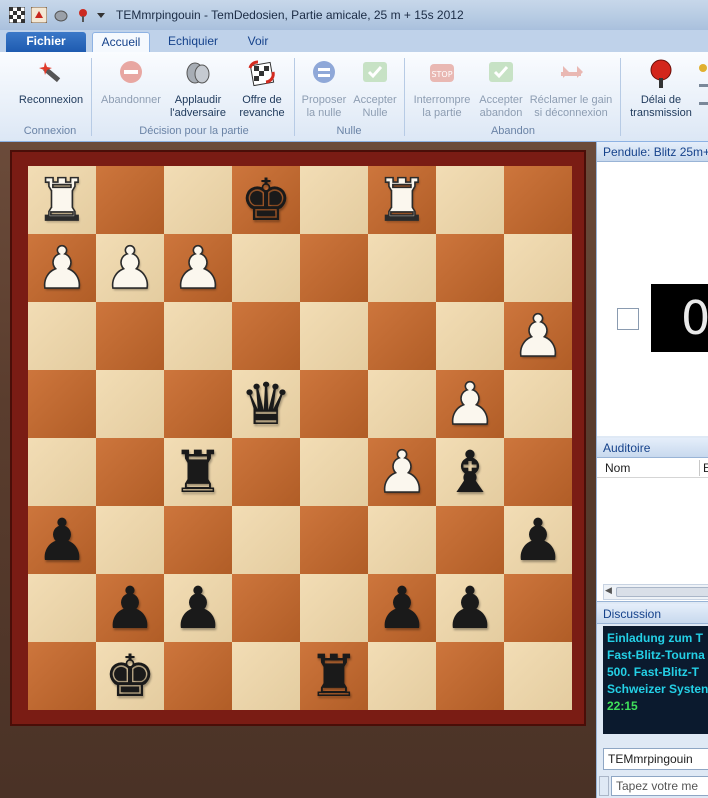 The width and height of the screenshot is (708, 798). Describe the element at coordinates (62, 200) in the screenshot. I see `square-a8: ♜` at that location.